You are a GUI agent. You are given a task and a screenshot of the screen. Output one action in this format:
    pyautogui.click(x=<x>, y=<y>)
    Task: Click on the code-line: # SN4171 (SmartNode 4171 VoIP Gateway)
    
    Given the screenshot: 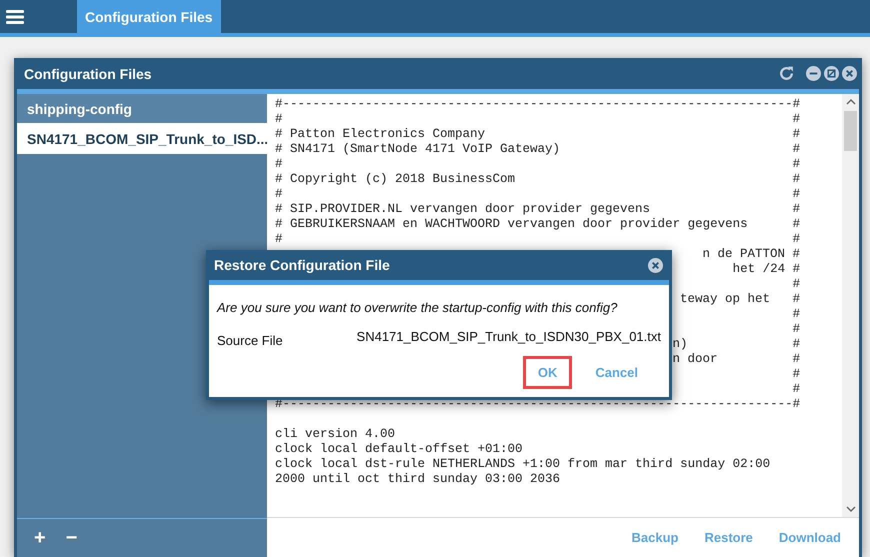 What is the action you would take?
    pyautogui.click(x=417, y=149)
    